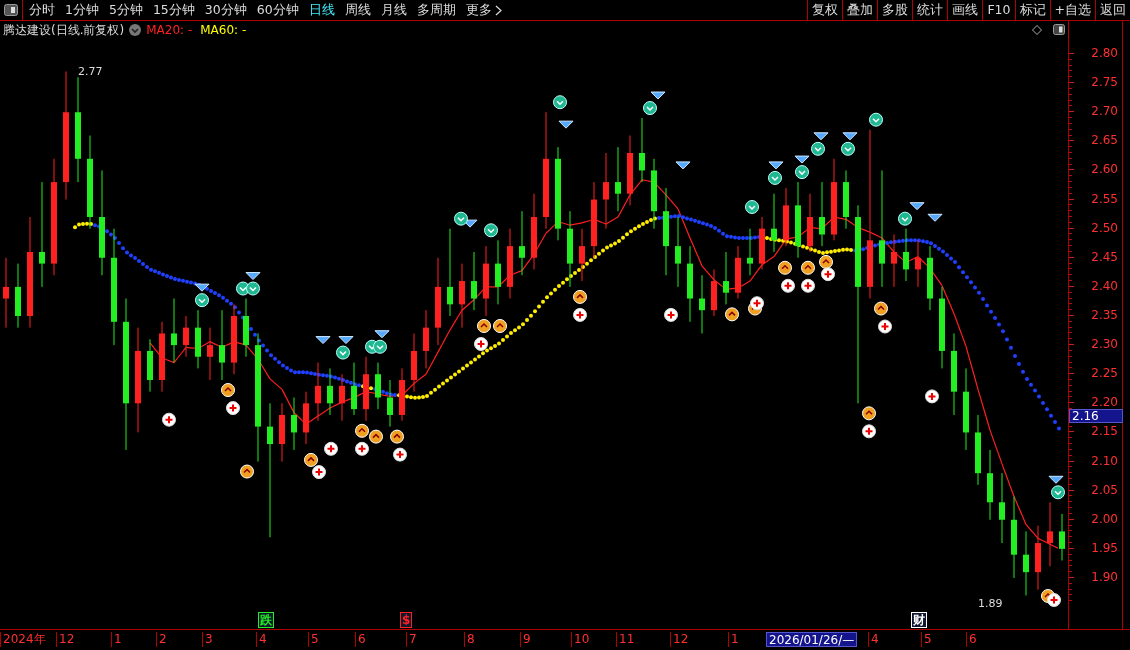 This screenshot has height=650, width=1130. I want to click on price-tick-label: 2.05, so click(1104, 489).